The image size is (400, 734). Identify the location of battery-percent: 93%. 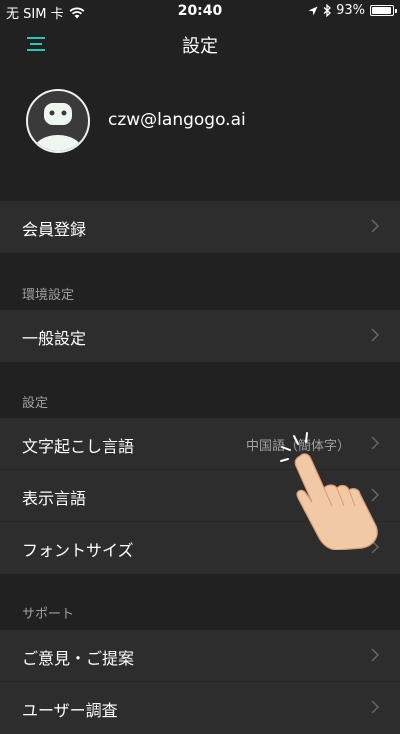
(350, 10).